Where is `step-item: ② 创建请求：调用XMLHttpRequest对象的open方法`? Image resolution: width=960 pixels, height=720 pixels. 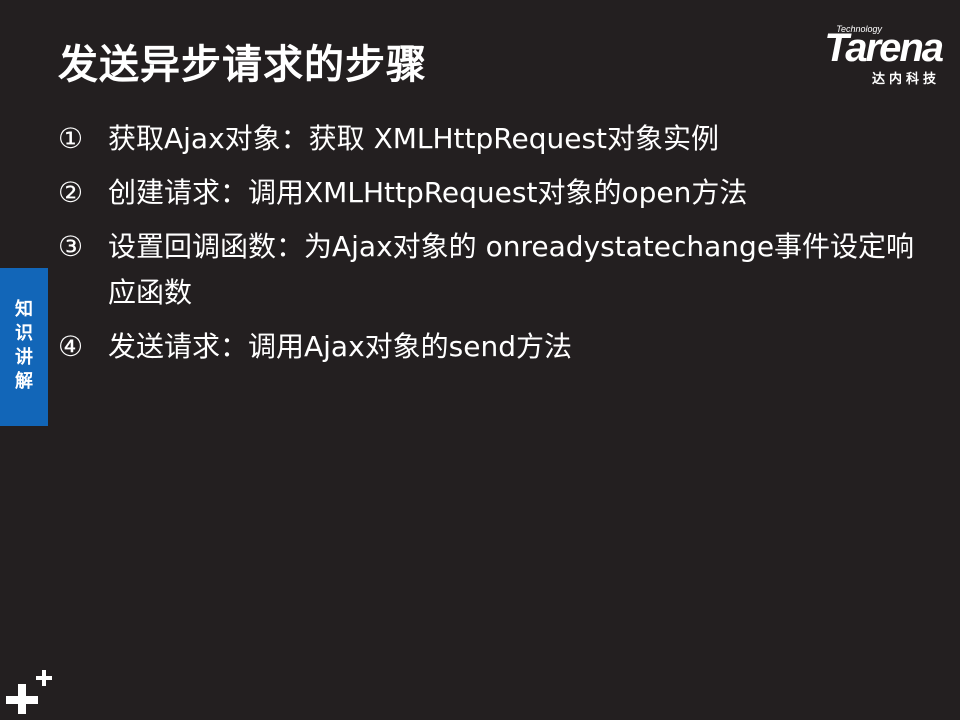 step-item: ② 创建请求：调用XMLHttpRequest对象的open方法 is located at coordinates (498, 193).